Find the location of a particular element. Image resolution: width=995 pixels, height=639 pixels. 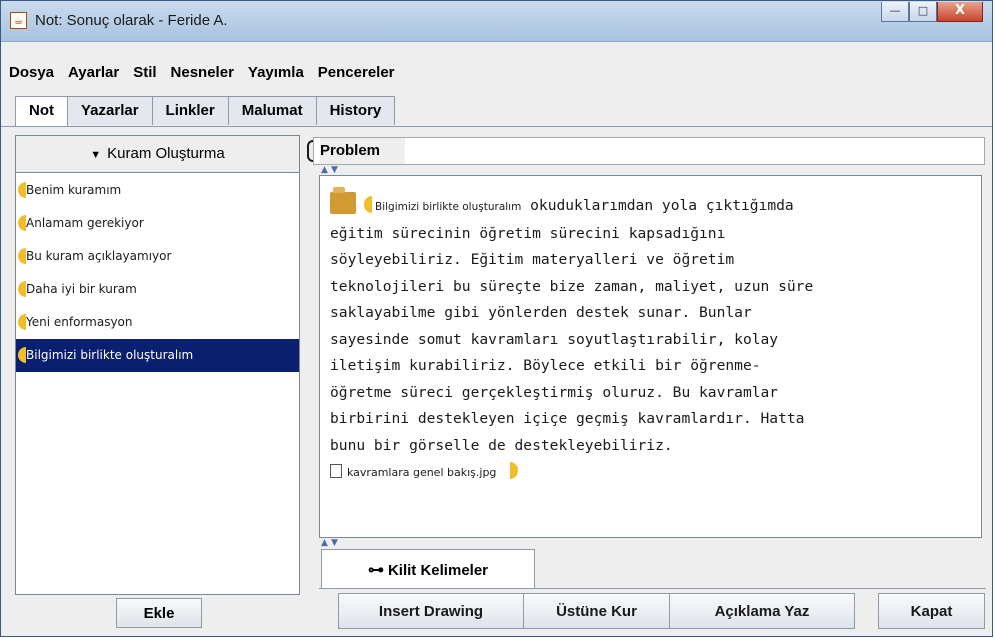

problem-field: Problem is located at coordinates (649, 151).